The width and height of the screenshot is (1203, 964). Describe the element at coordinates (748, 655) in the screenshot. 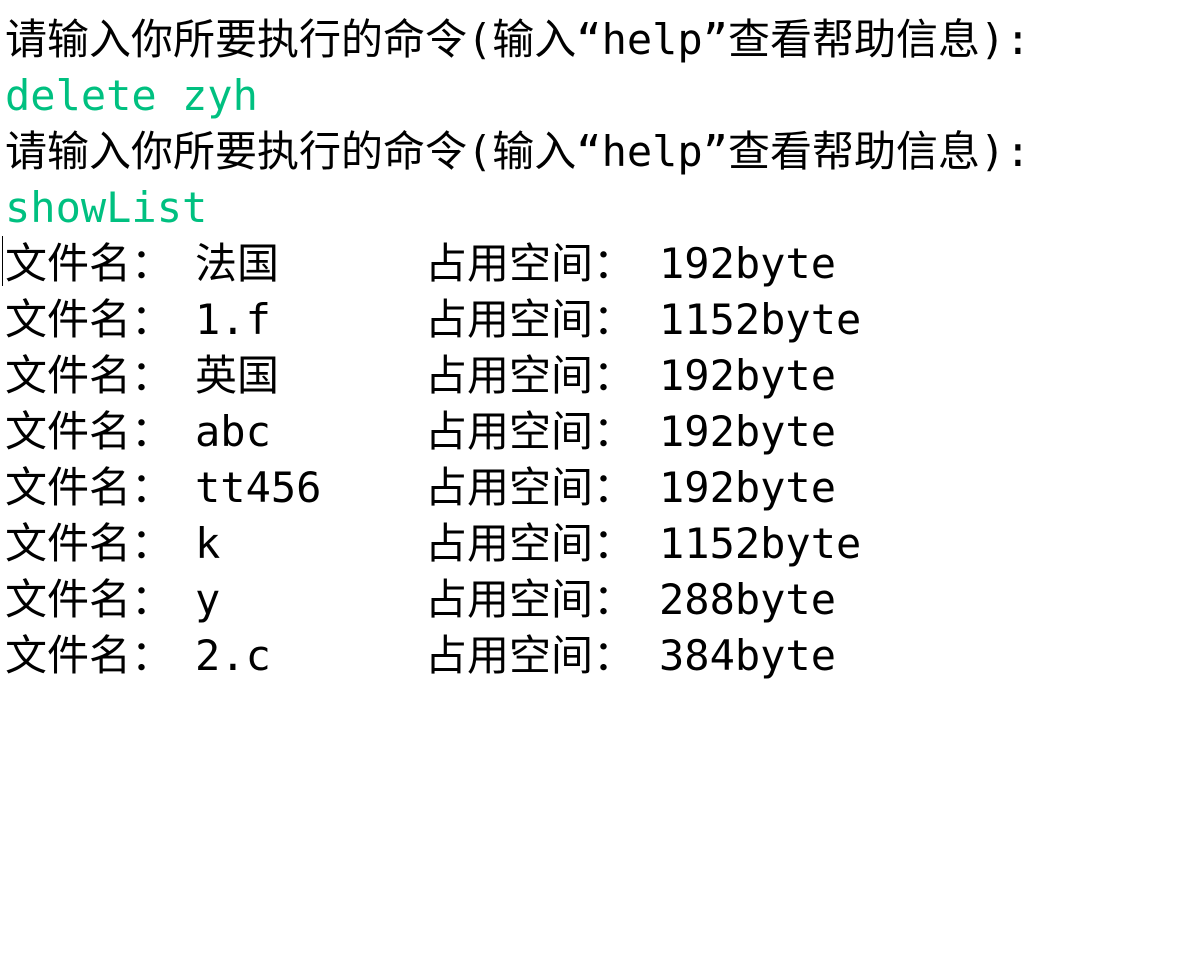

I see `file-size: 384byte` at that location.